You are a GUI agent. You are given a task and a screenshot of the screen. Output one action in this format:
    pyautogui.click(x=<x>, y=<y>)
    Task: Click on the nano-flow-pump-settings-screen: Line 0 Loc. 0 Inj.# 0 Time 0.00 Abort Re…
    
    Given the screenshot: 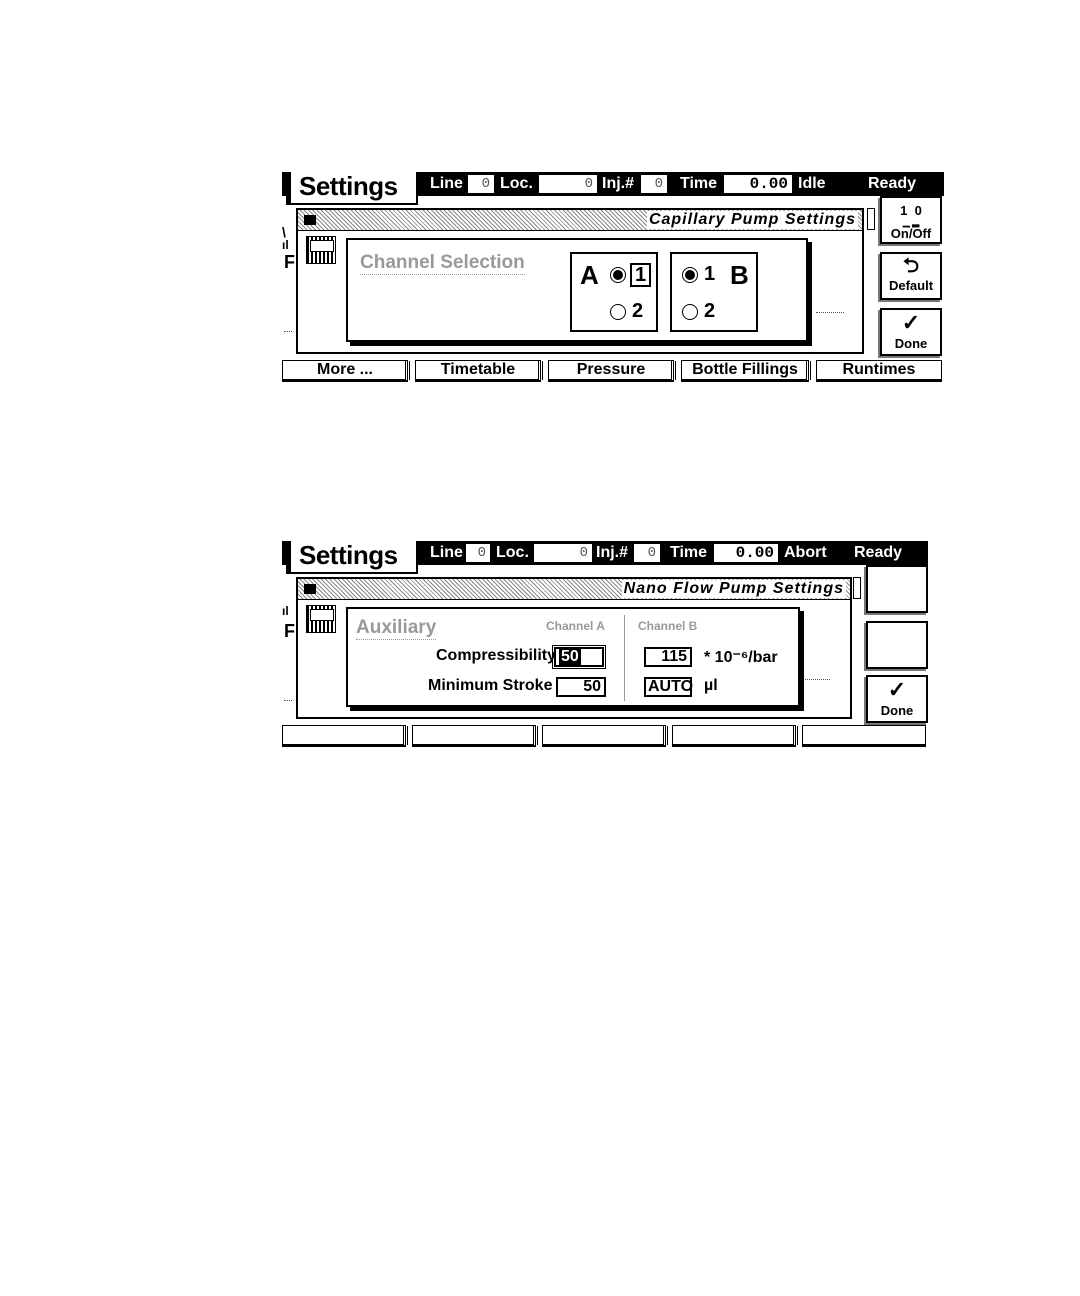 What is the action you would take?
    pyautogui.click(x=605, y=643)
    